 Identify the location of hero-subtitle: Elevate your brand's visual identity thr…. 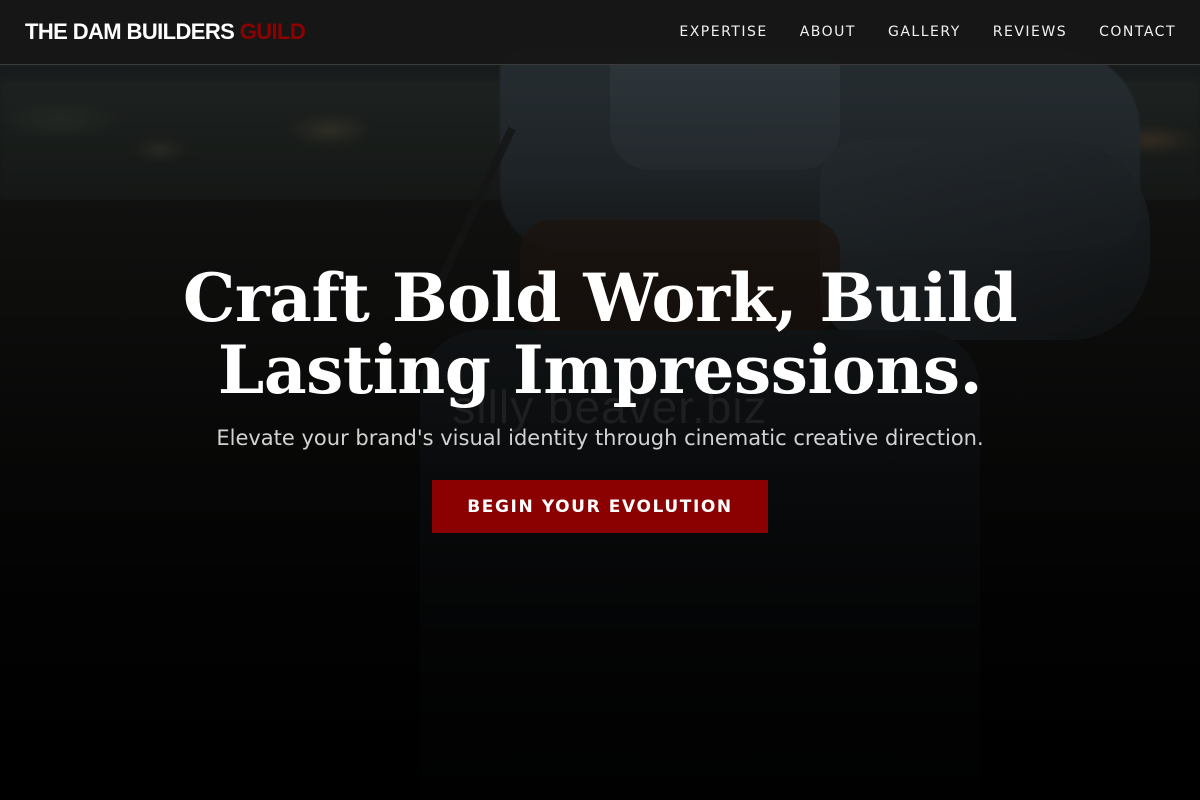
(600, 438).